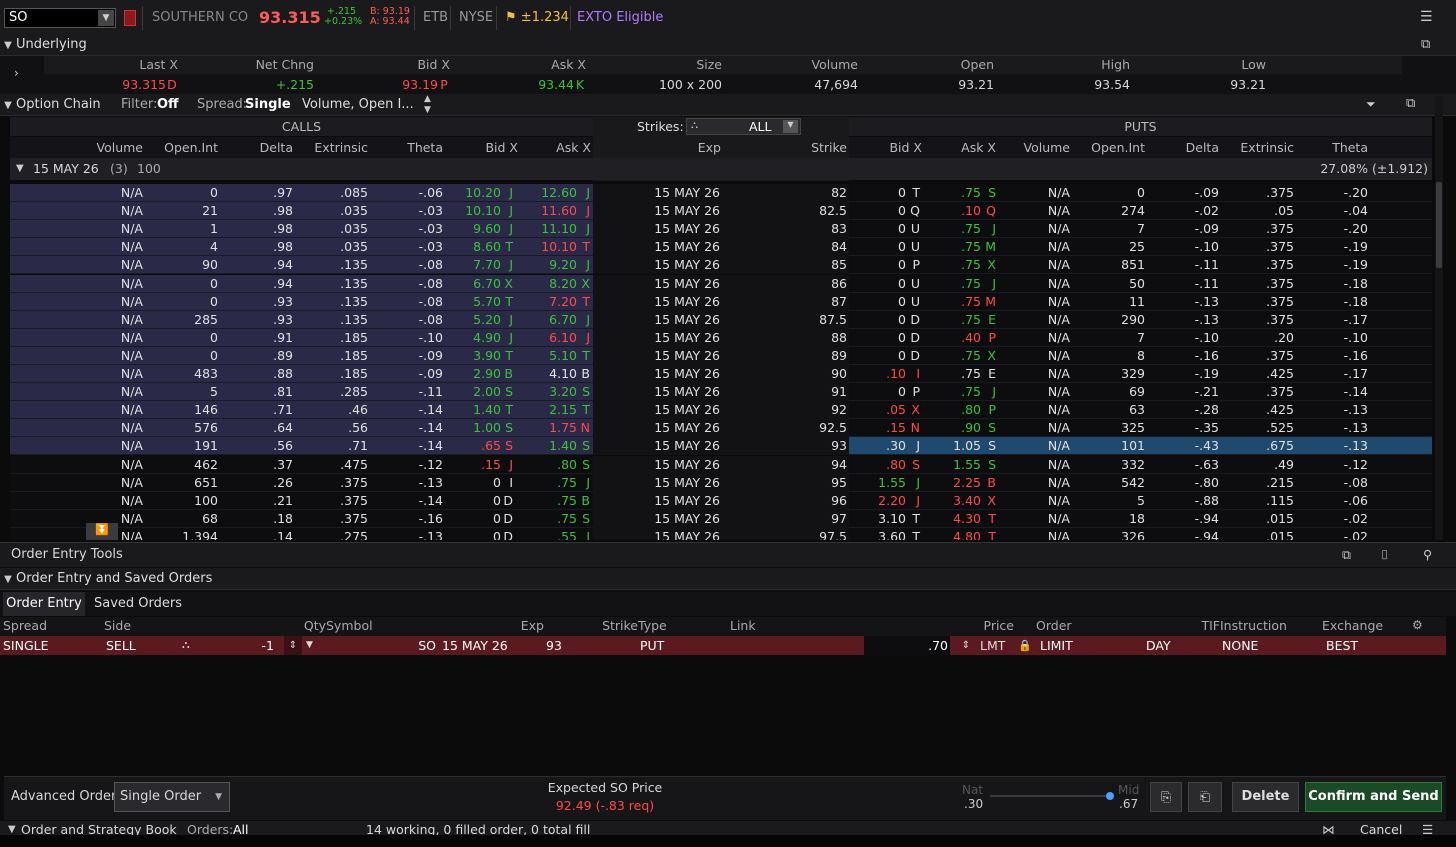 This screenshot has width=1456, height=847. Describe the element at coordinates (497, 482) in the screenshot. I see `call-bid: 0` at that location.